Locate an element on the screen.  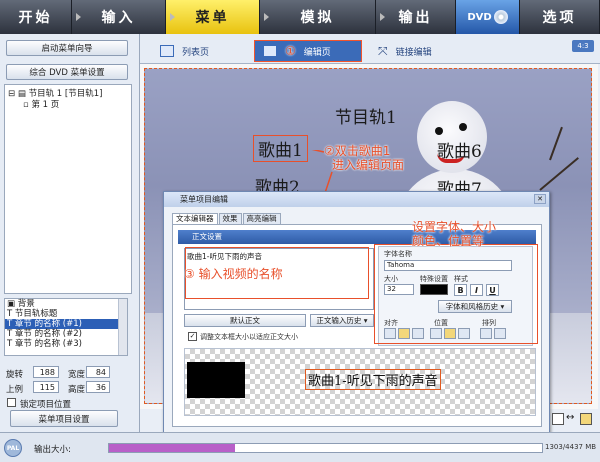
close-icon: ✕ is located at coordinates (540, 199).